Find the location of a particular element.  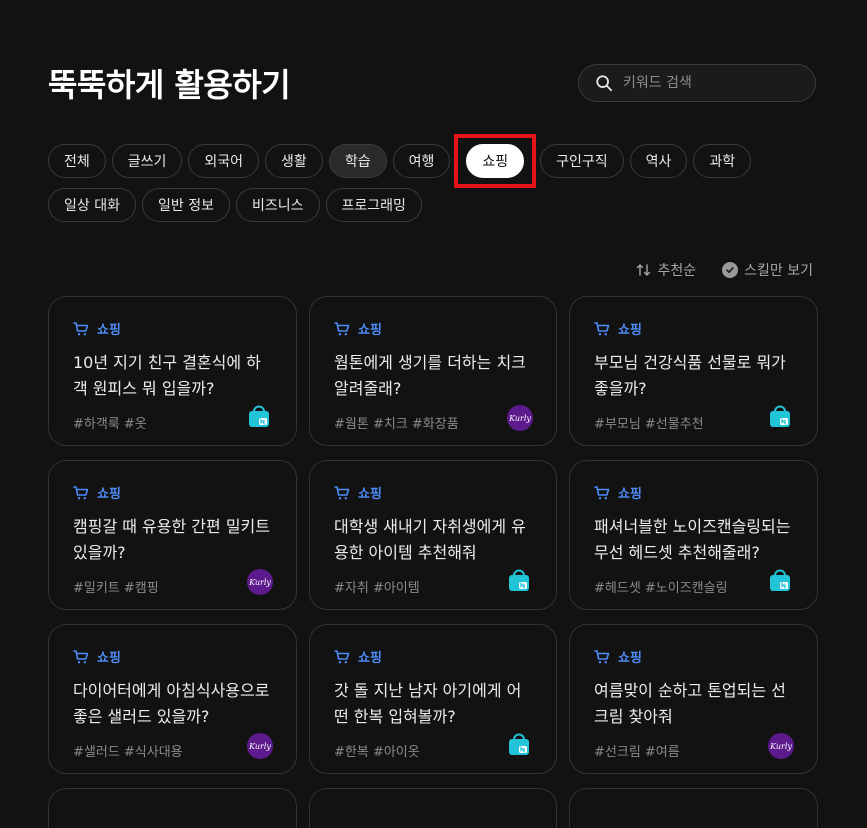

sort-recommend-label: 추천순 is located at coordinates (677, 271).